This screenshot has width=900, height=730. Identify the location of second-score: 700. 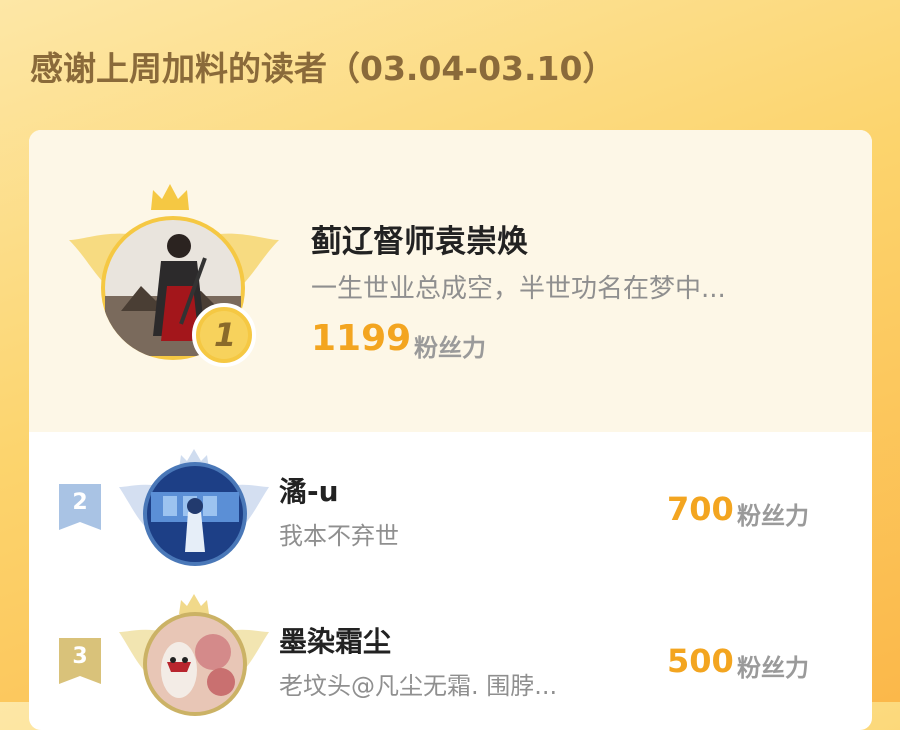
(700, 509).